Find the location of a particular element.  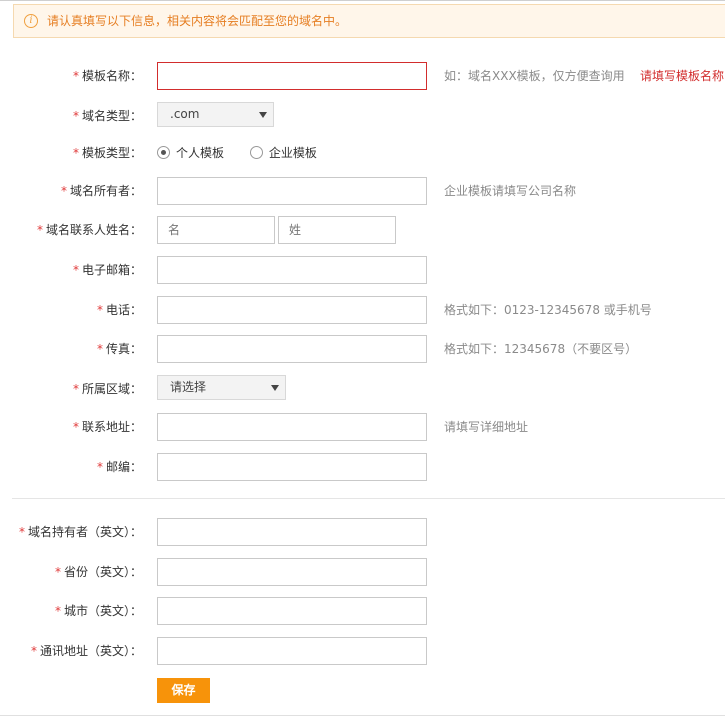

owner-input is located at coordinates (292, 191).